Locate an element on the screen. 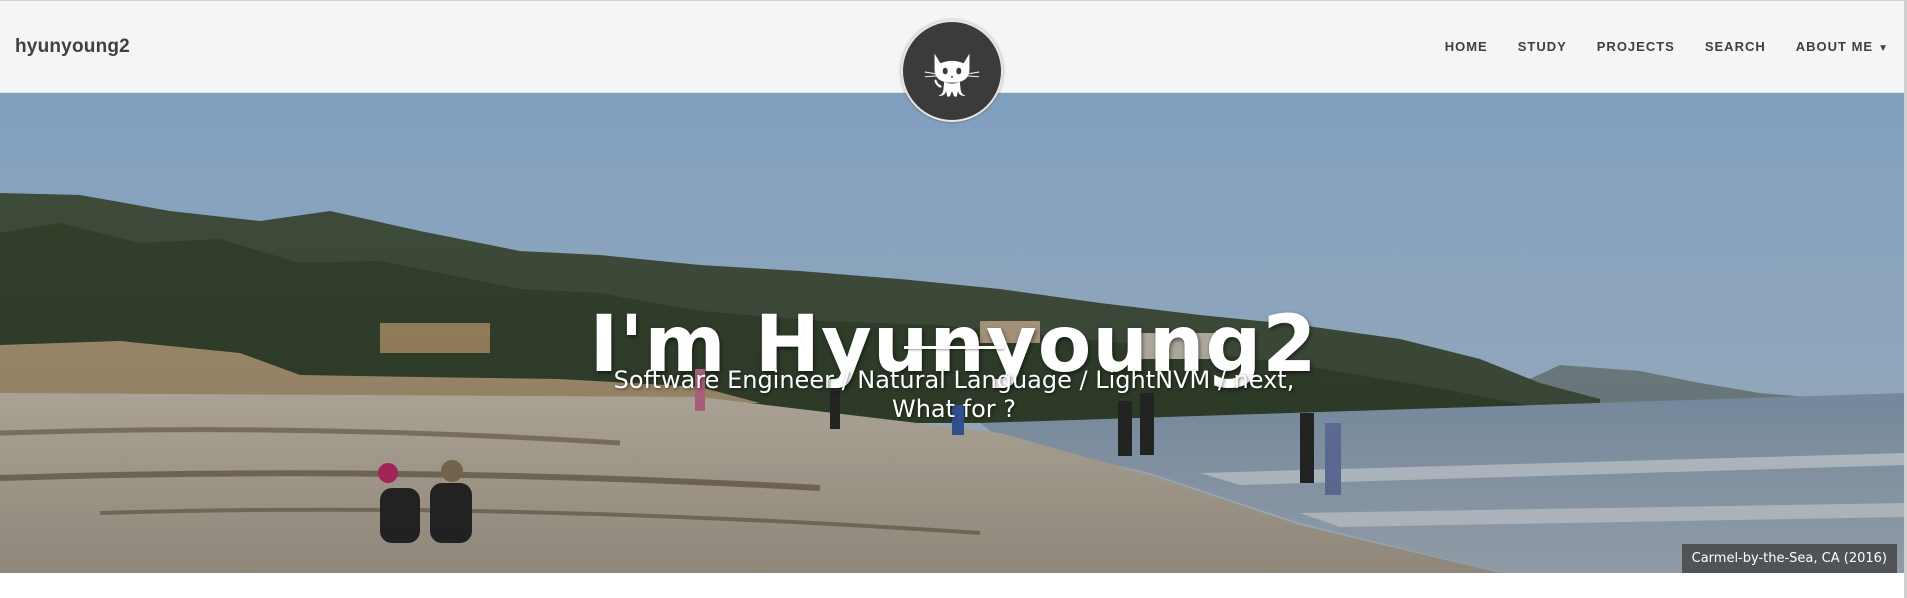 Image resolution: width=1907 pixels, height=598 pixels. avatar is located at coordinates (952, 71).